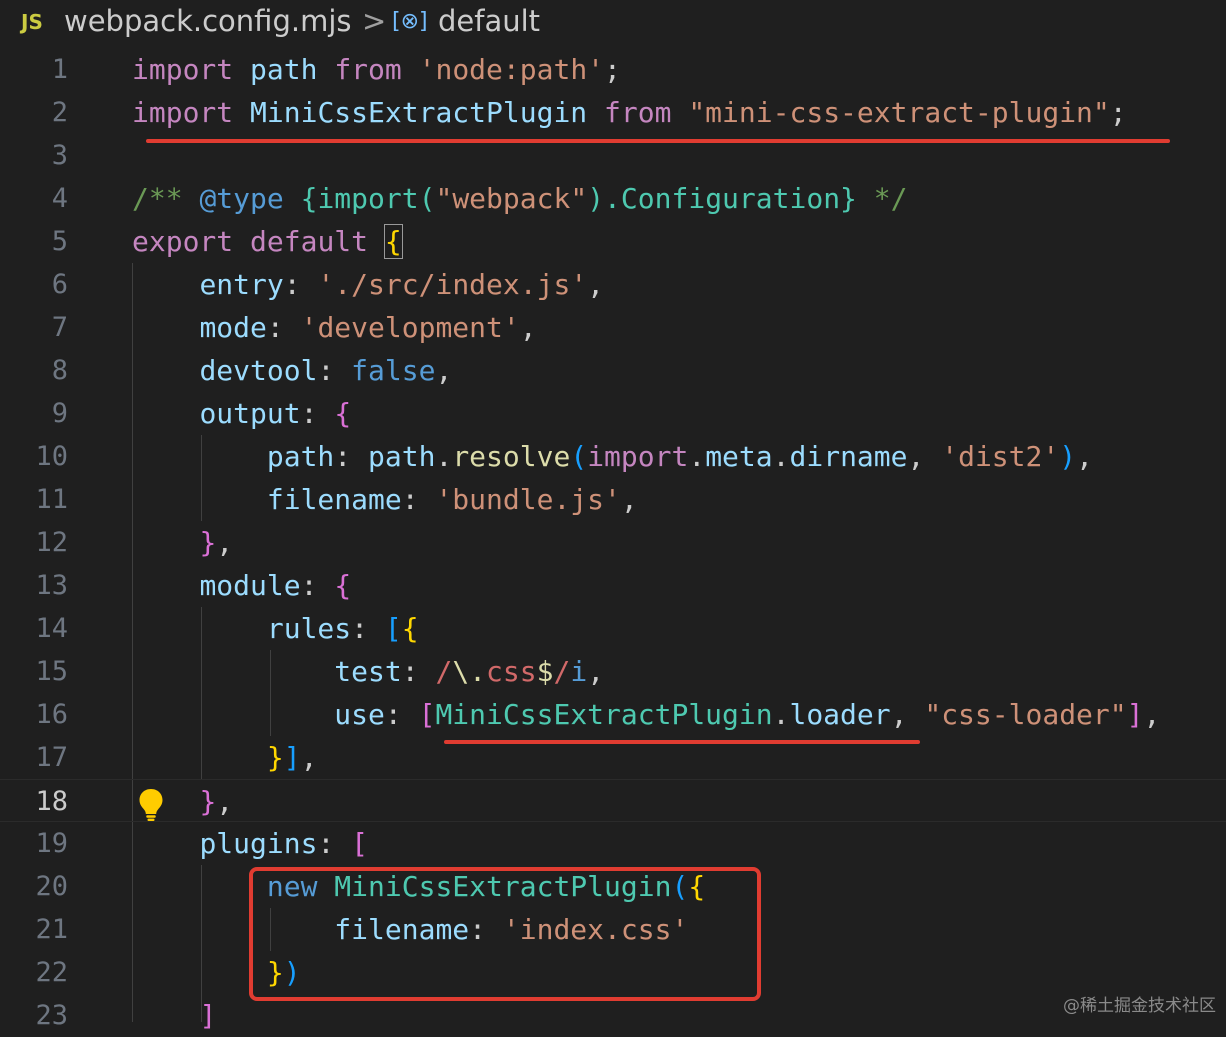 The image size is (1226, 1037). What do you see at coordinates (34, 198) in the screenshot?
I see `line-number: 4` at bounding box center [34, 198].